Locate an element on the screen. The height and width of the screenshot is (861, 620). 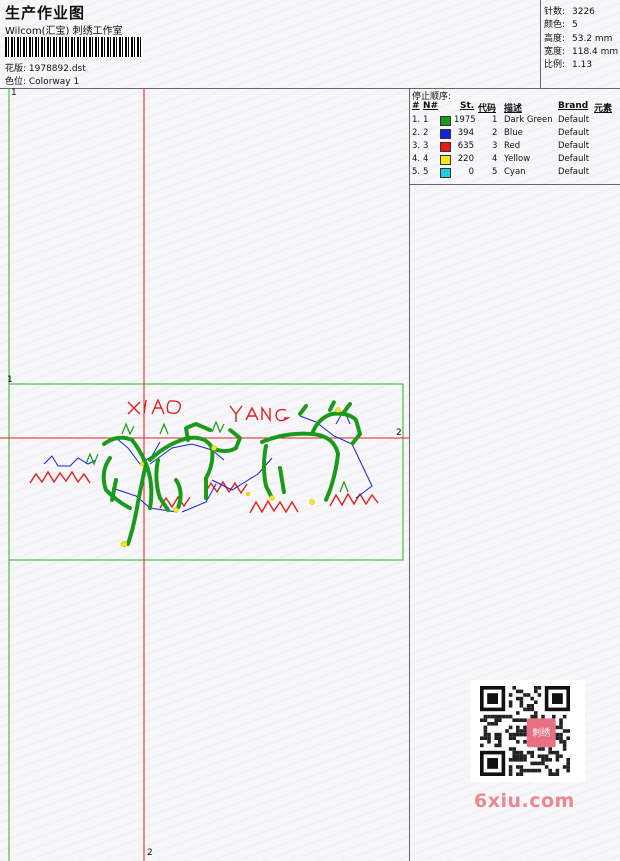
row-stitches: 220 is located at coordinates (465, 159).